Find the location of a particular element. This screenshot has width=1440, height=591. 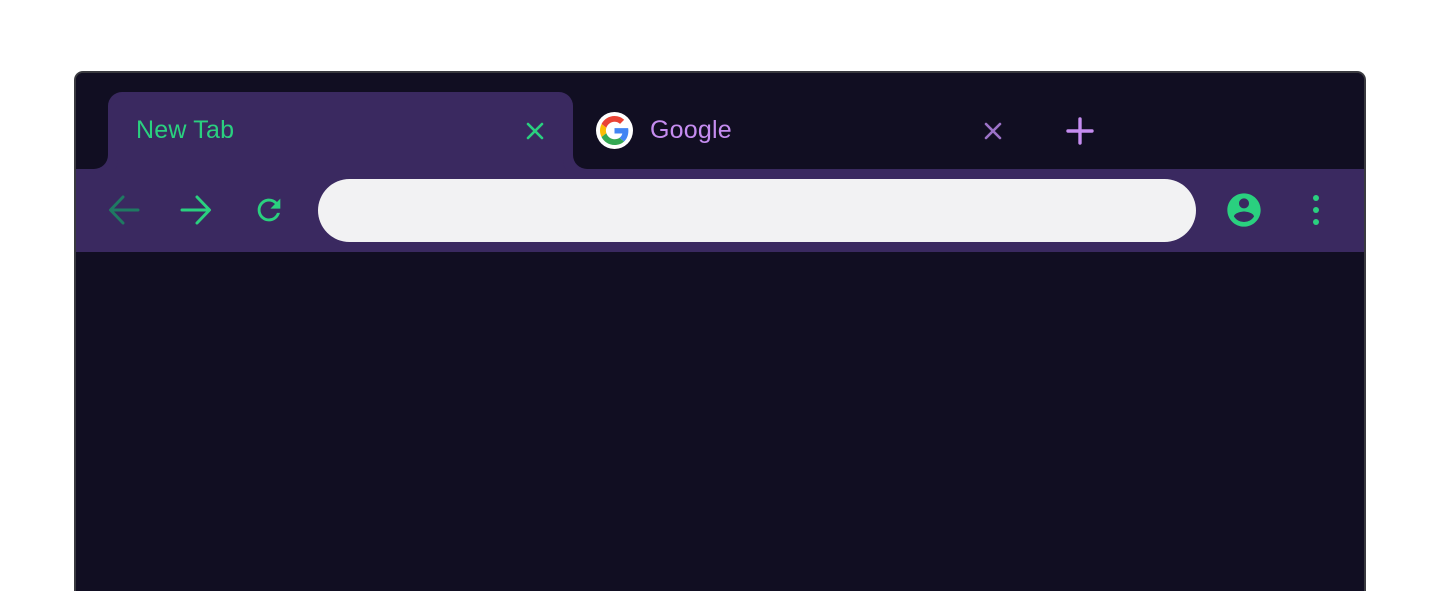

vertical-dots-icon is located at coordinates (1316, 210).